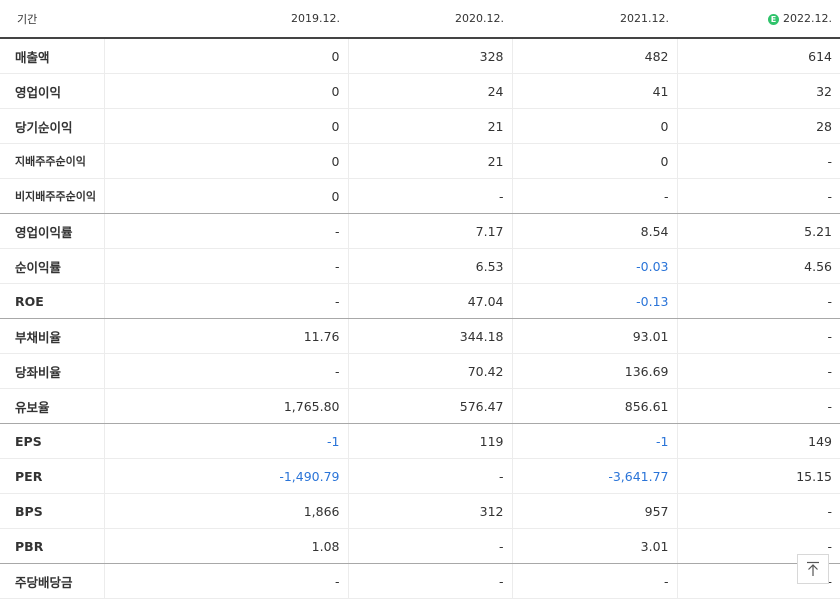 The width and height of the screenshot is (840, 599). Describe the element at coordinates (429, 91) in the screenshot. I see `table-cell: 24` at that location.